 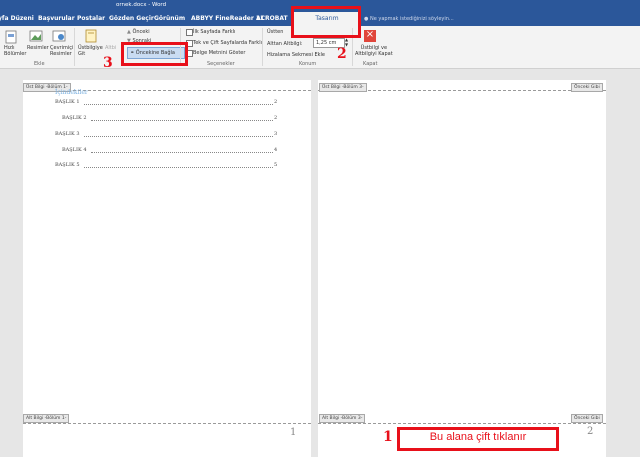 I want to click on group-label-options: Seçenekler, so click(x=221, y=64).